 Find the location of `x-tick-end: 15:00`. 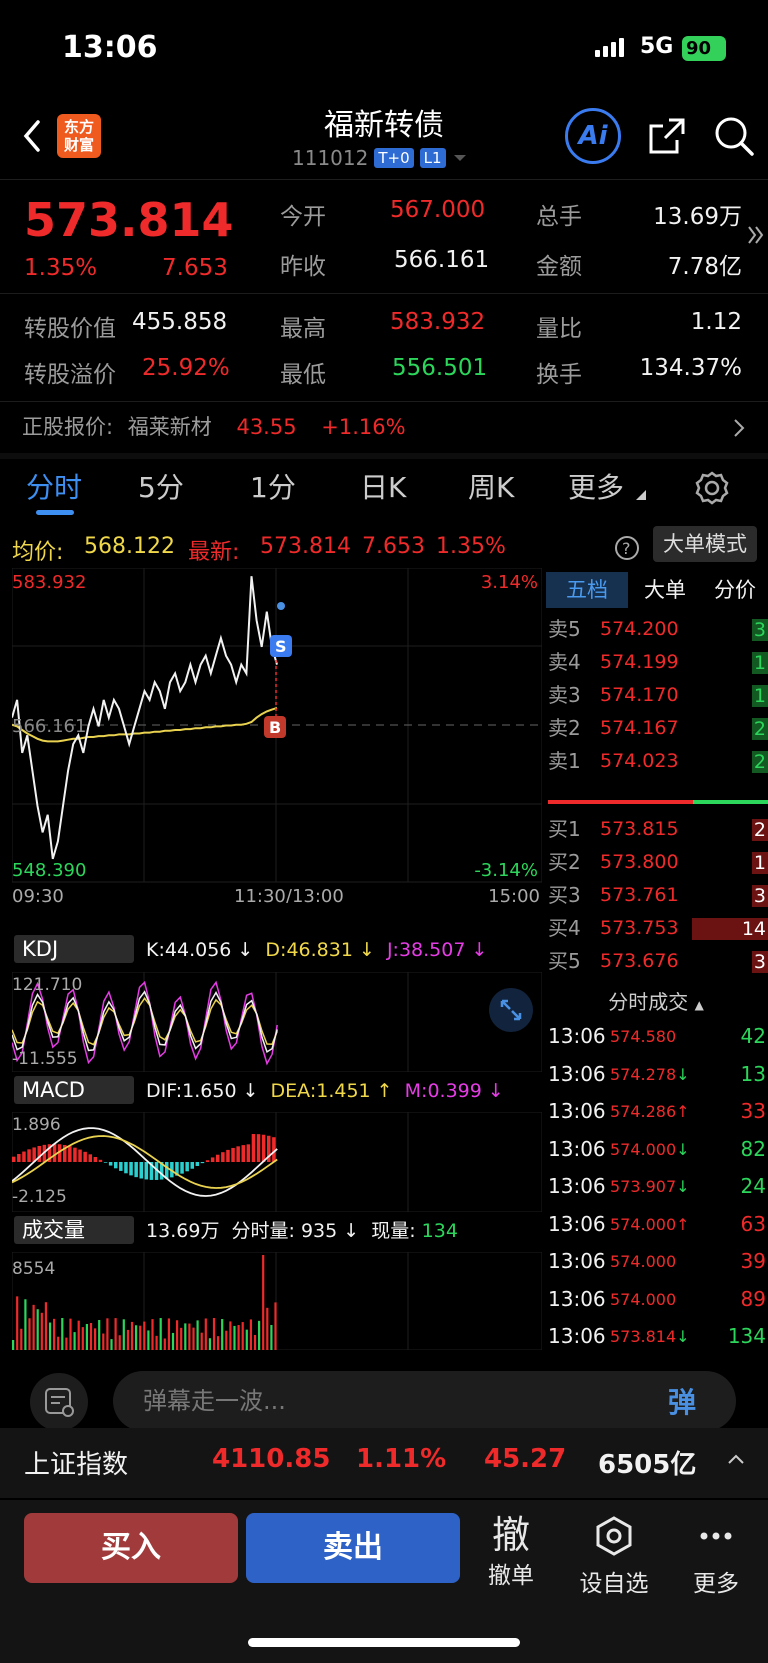

x-tick-end: 15:00 is located at coordinates (514, 894).